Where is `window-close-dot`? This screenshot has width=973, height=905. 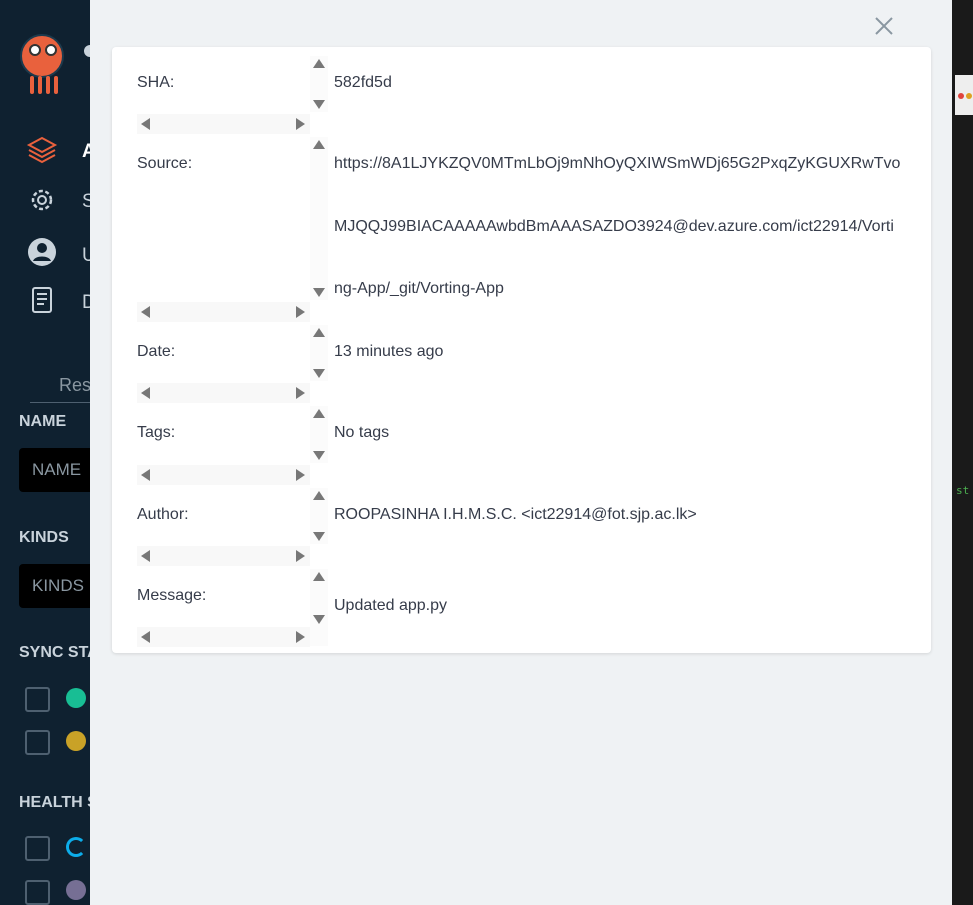
window-close-dot is located at coordinates (961, 96).